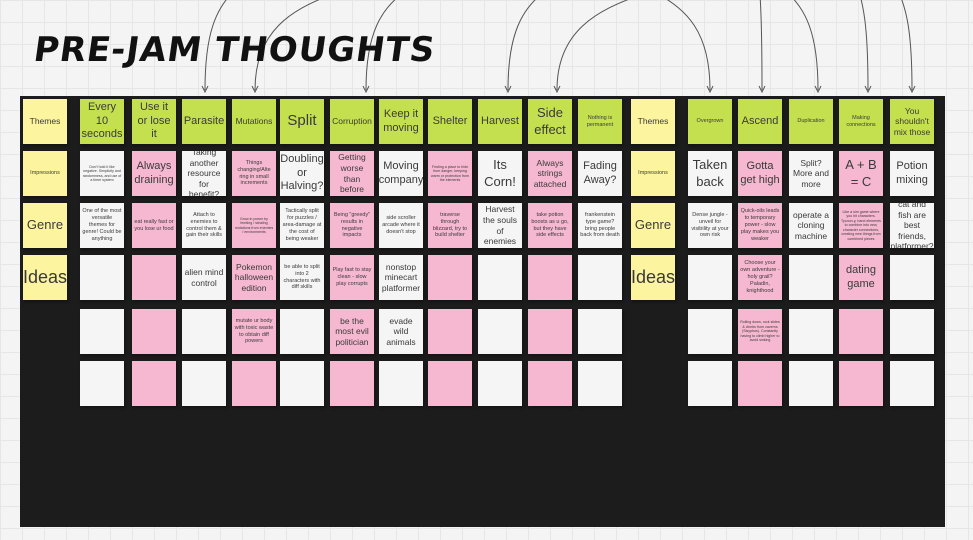 The height and width of the screenshot is (540, 973). What do you see at coordinates (302, 121) in the screenshot?
I see `theme-note: Split` at bounding box center [302, 121].